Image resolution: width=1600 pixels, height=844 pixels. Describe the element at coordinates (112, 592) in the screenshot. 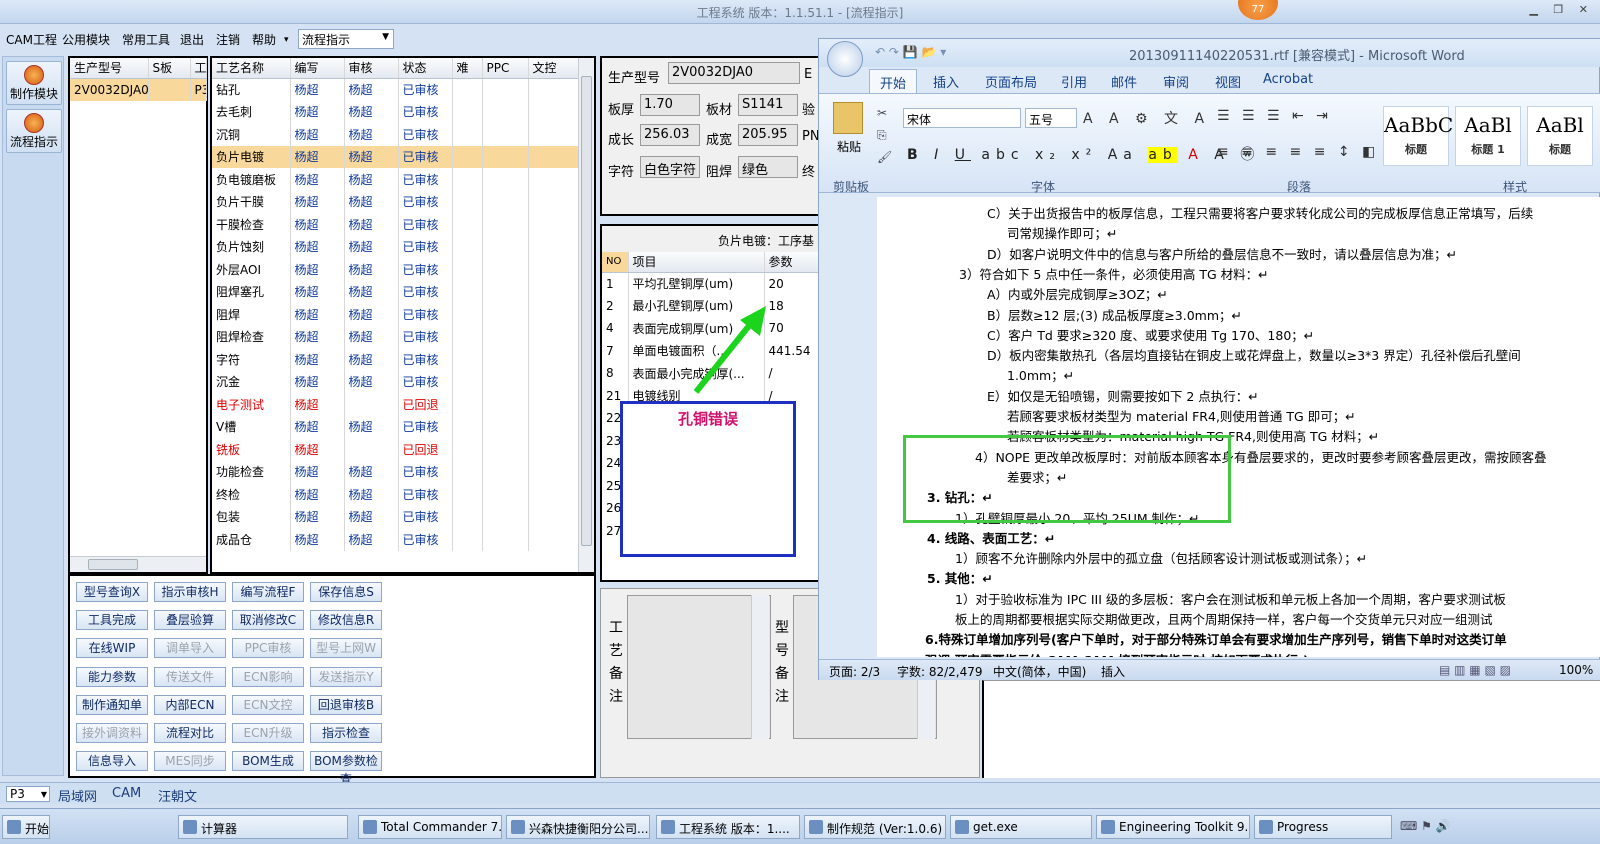

I see `action-button: 型号查询X` at that location.